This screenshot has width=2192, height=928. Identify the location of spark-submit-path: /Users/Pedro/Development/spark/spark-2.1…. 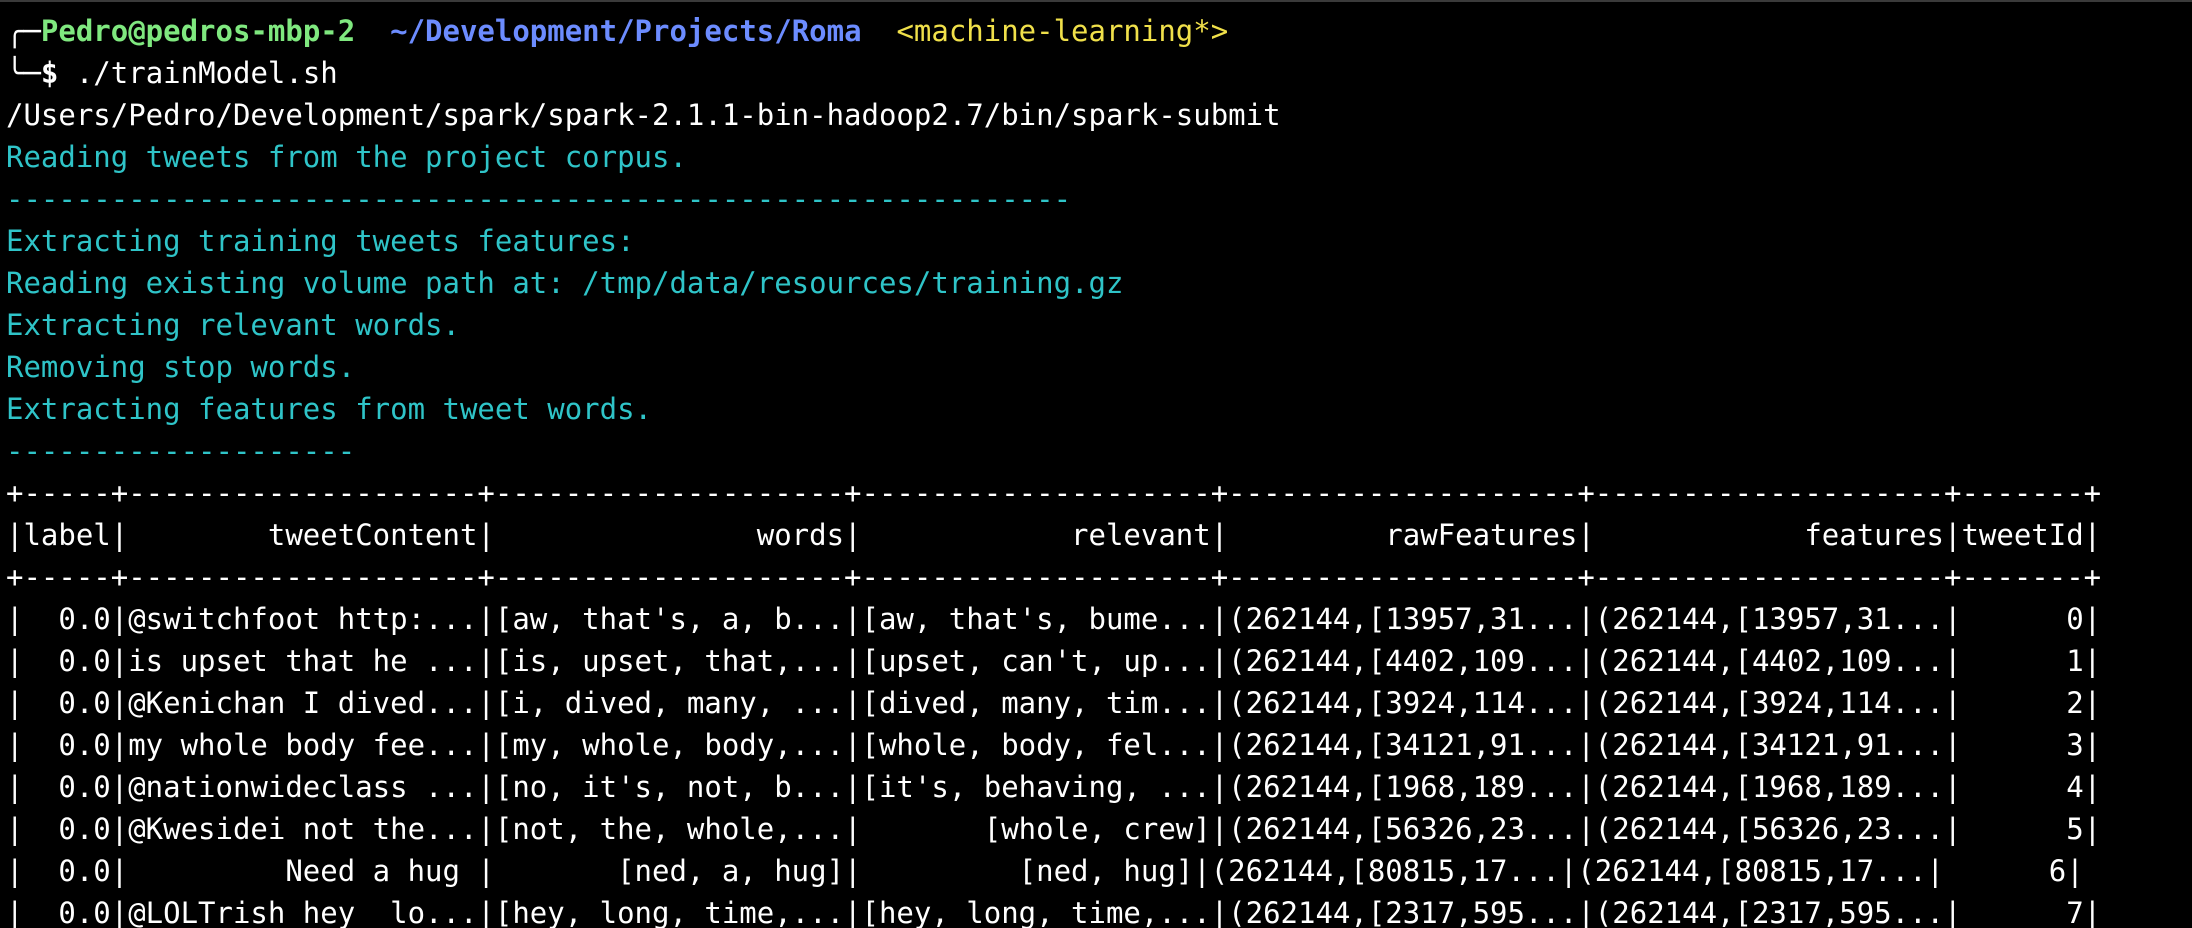
(643, 115).